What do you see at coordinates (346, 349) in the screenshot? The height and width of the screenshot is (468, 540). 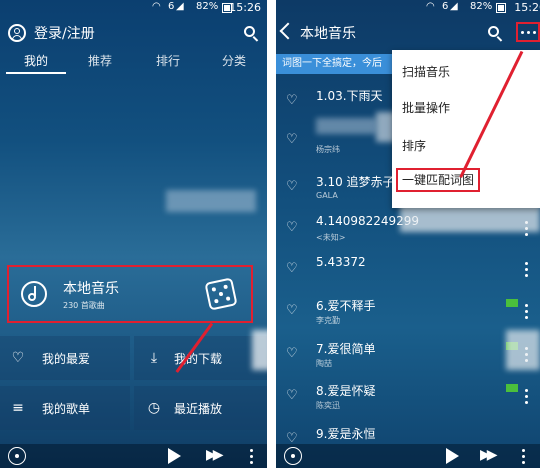 I see `song-title: 7.爱很简单` at bounding box center [346, 349].